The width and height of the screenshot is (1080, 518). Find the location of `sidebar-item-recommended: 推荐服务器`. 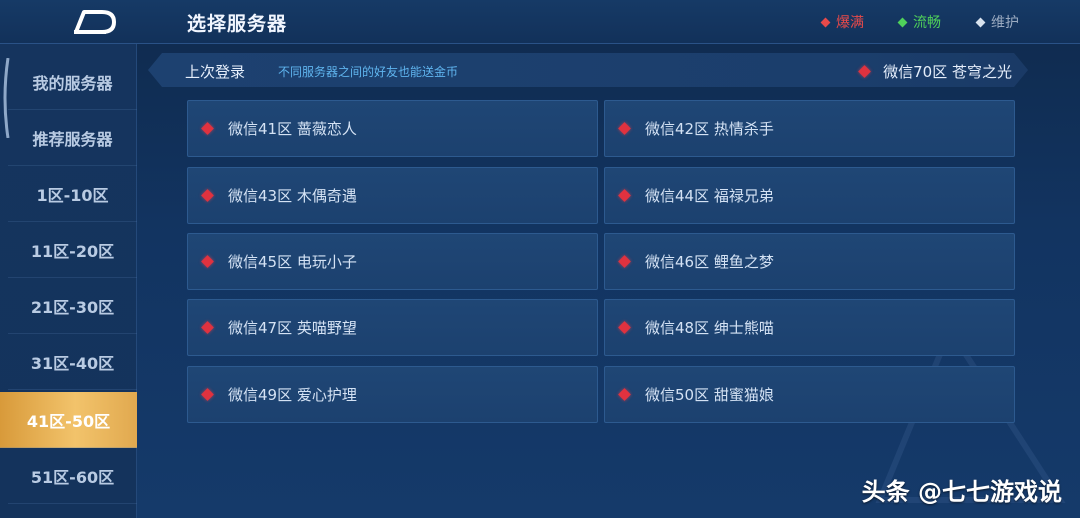

sidebar-item-recommended: 推荐服务器 is located at coordinates (72, 138).